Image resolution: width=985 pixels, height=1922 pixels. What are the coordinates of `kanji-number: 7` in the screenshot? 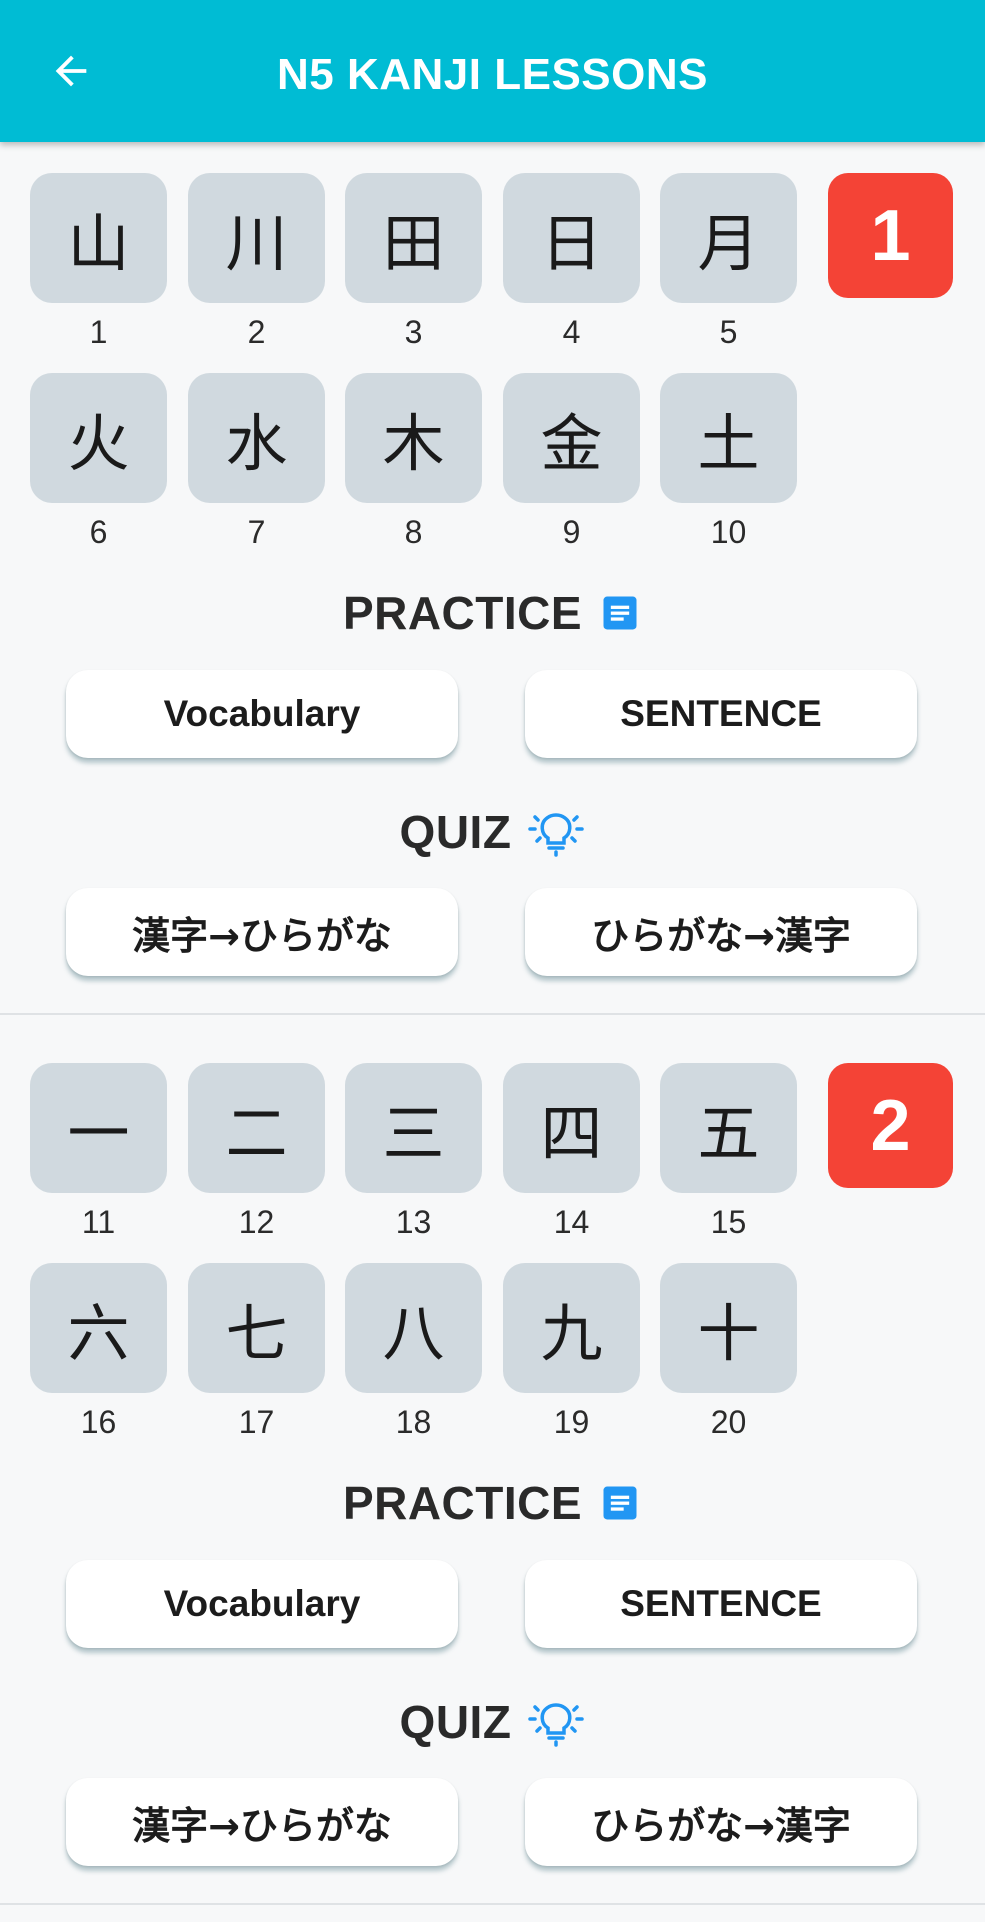 It's located at (256, 532).